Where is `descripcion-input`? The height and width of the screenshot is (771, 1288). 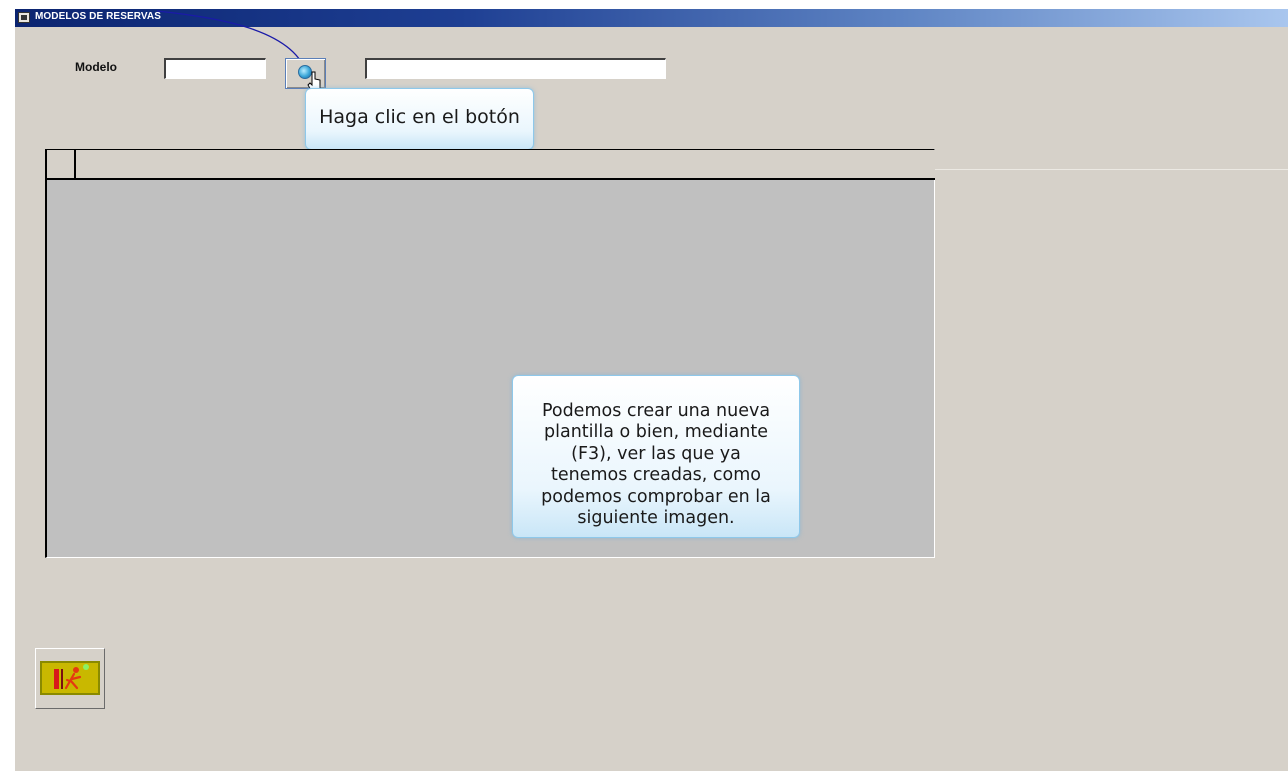
descripcion-input is located at coordinates (515, 68).